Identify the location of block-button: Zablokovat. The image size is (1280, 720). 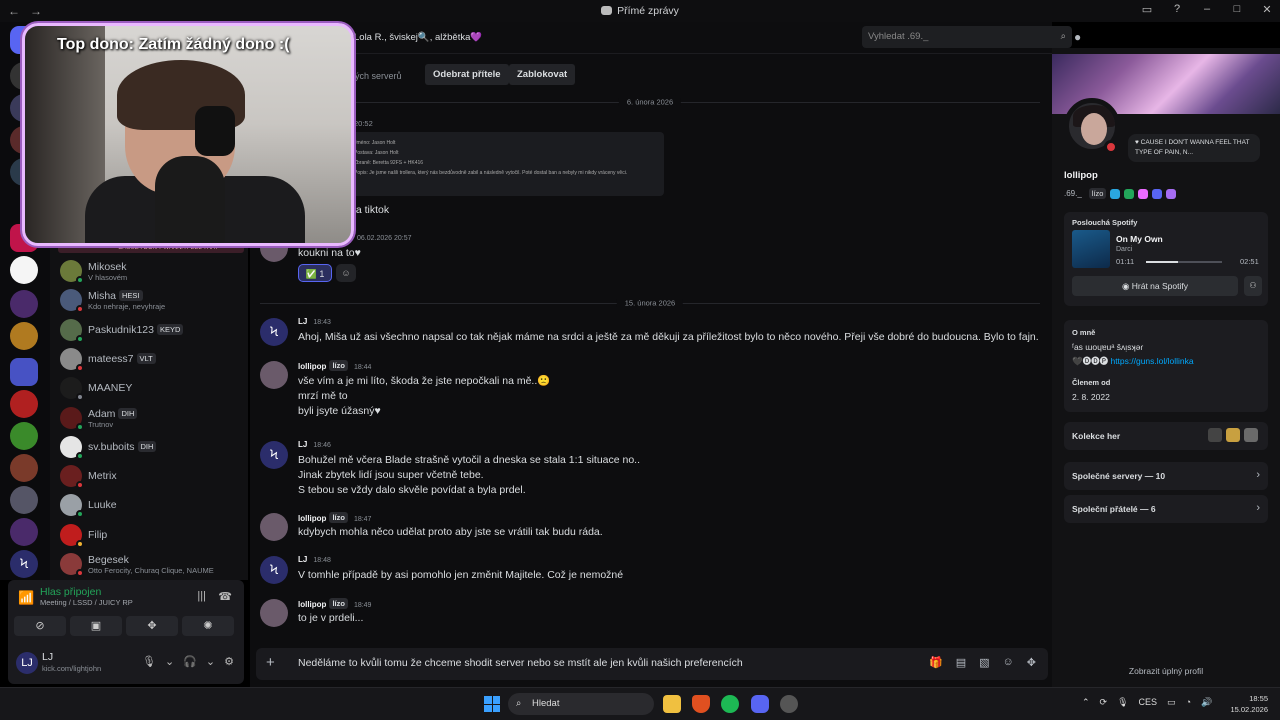
(542, 74).